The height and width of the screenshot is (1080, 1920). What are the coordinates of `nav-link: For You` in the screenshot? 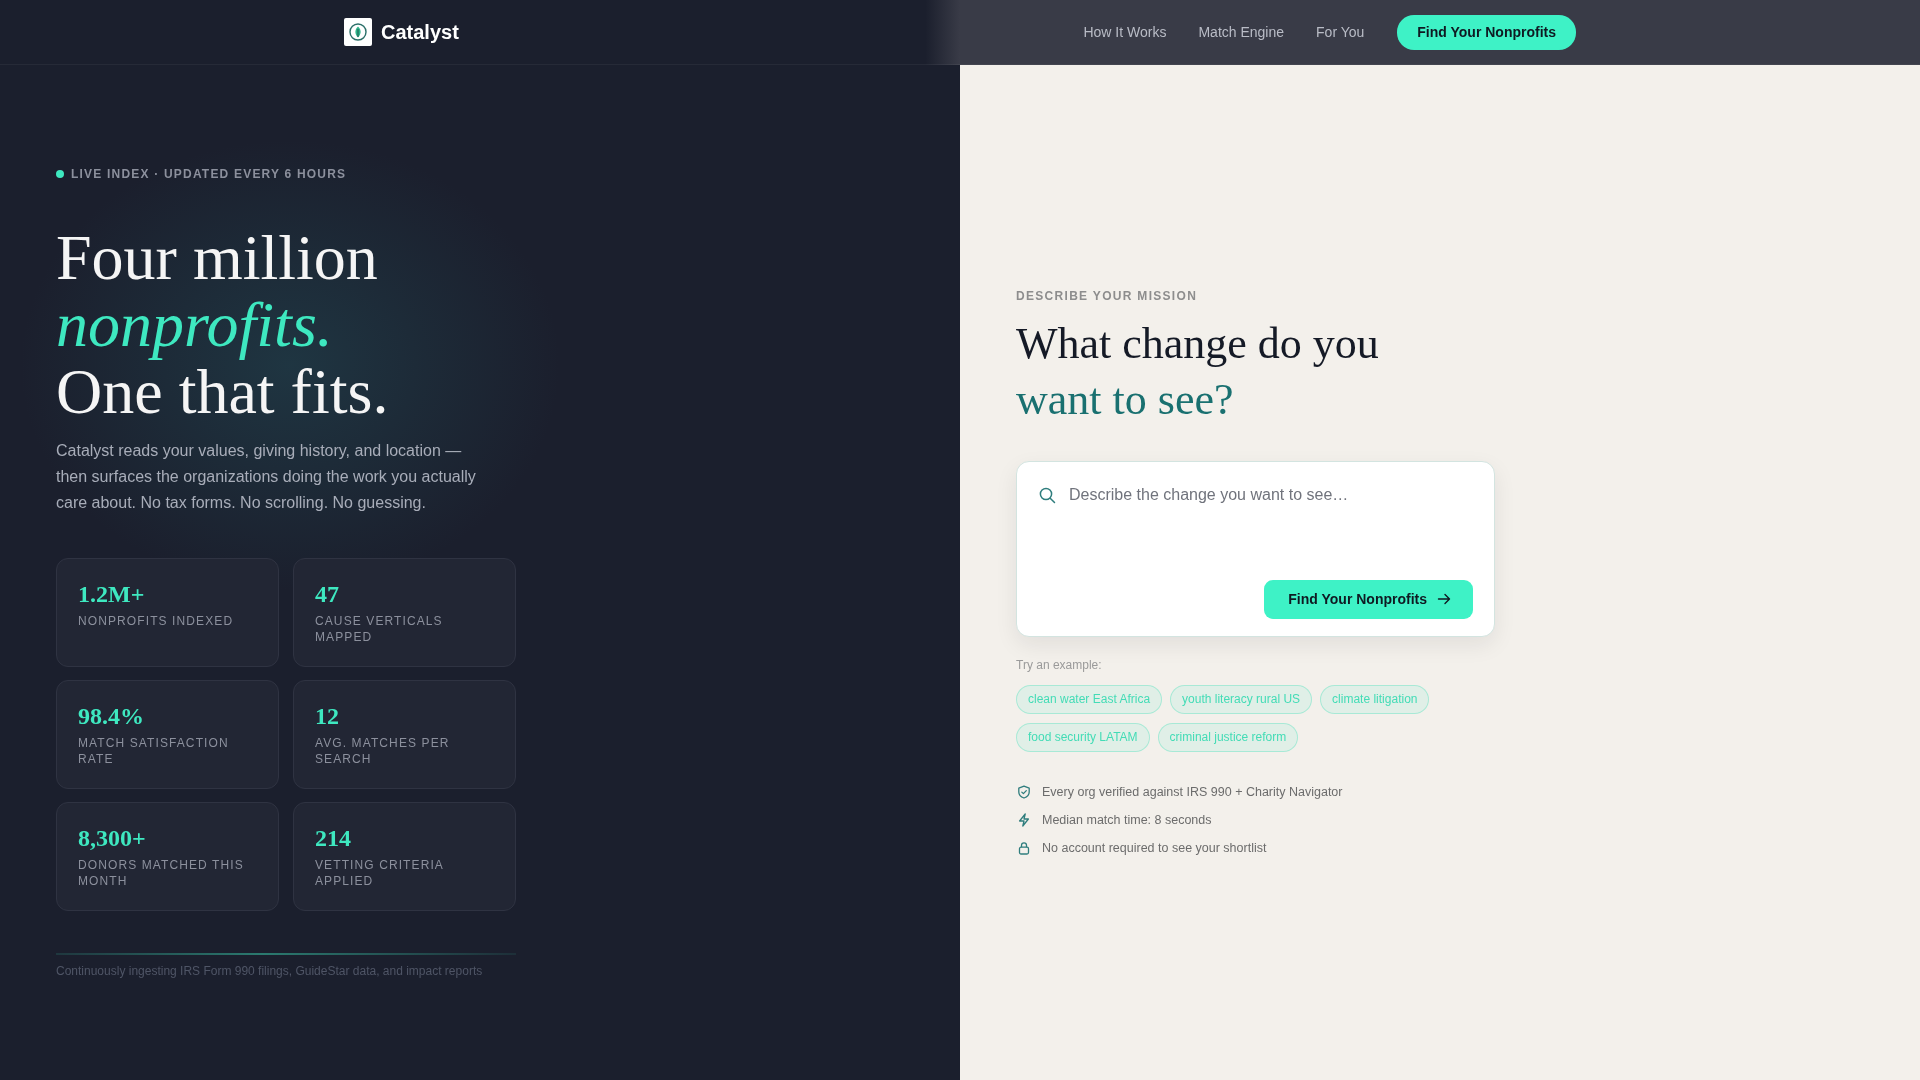 It's located at (1340, 32).